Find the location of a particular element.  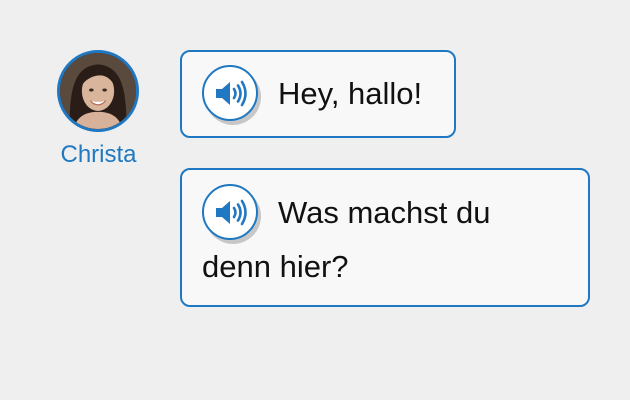

speaker-name: Christa is located at coordinates (98, 154).